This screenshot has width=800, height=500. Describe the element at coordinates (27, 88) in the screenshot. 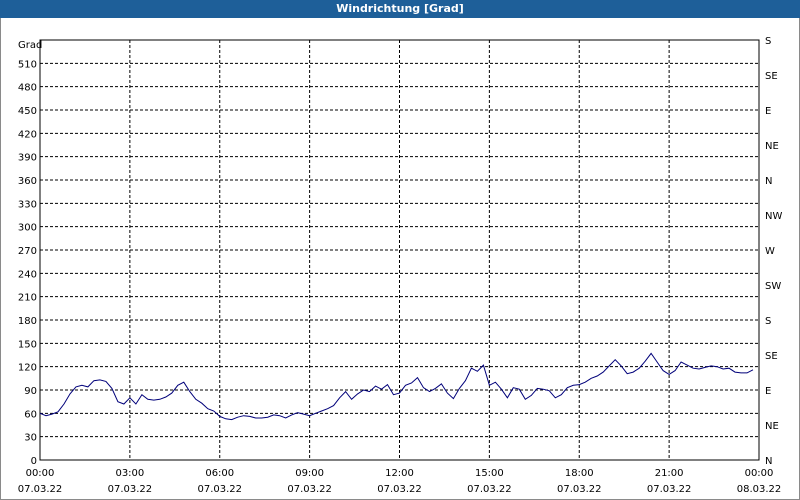

I see `y-tick-label: 480` at that location.